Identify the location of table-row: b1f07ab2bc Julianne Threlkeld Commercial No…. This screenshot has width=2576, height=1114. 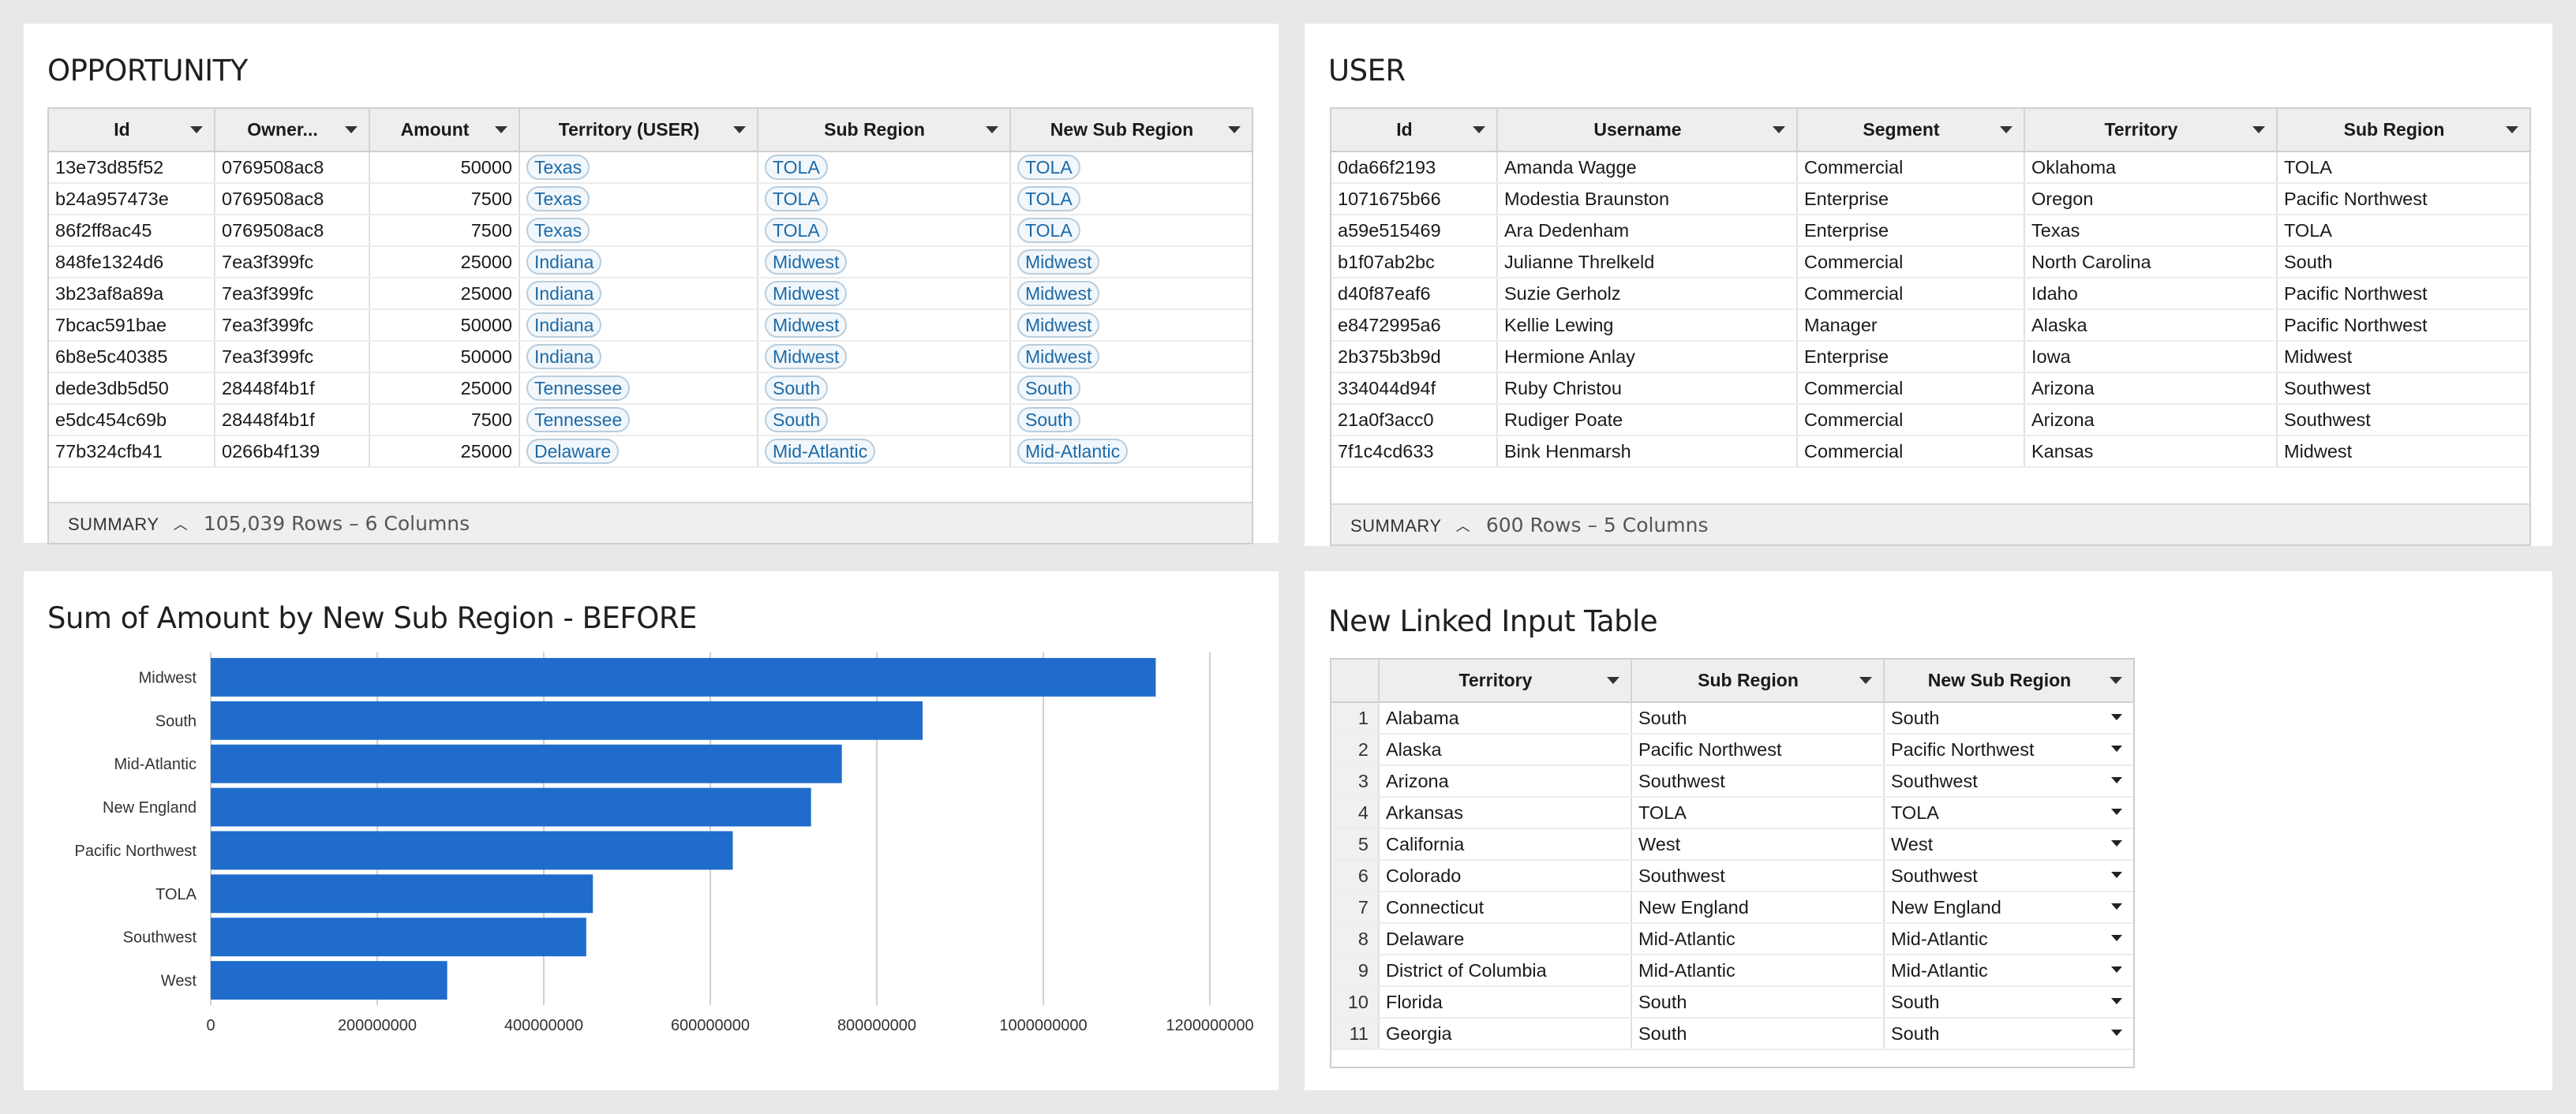
(1930, 262).